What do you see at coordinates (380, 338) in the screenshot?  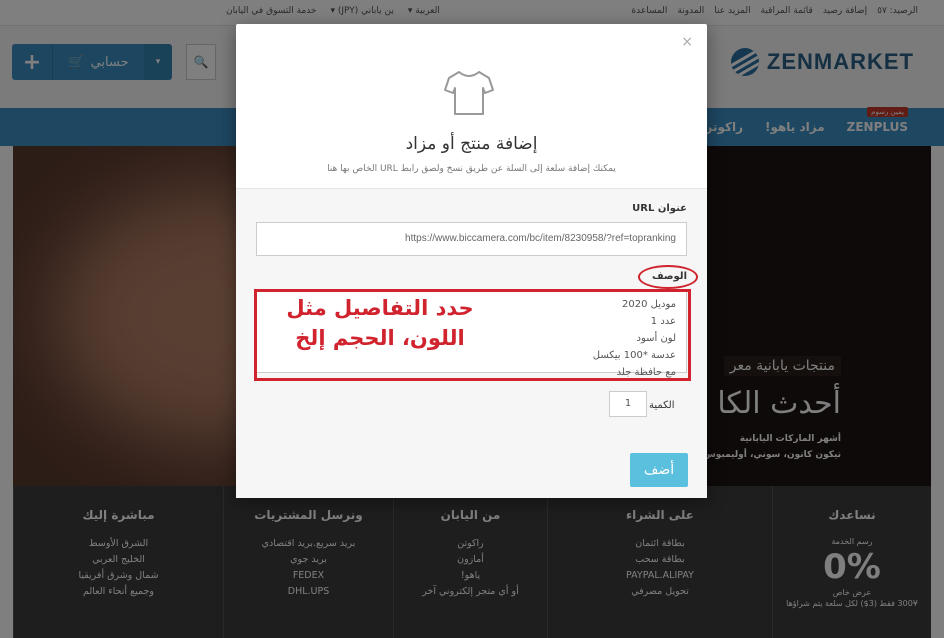 I see `annotation-line: اللون، الحجم إلخ` at bounding box center [380, 338].